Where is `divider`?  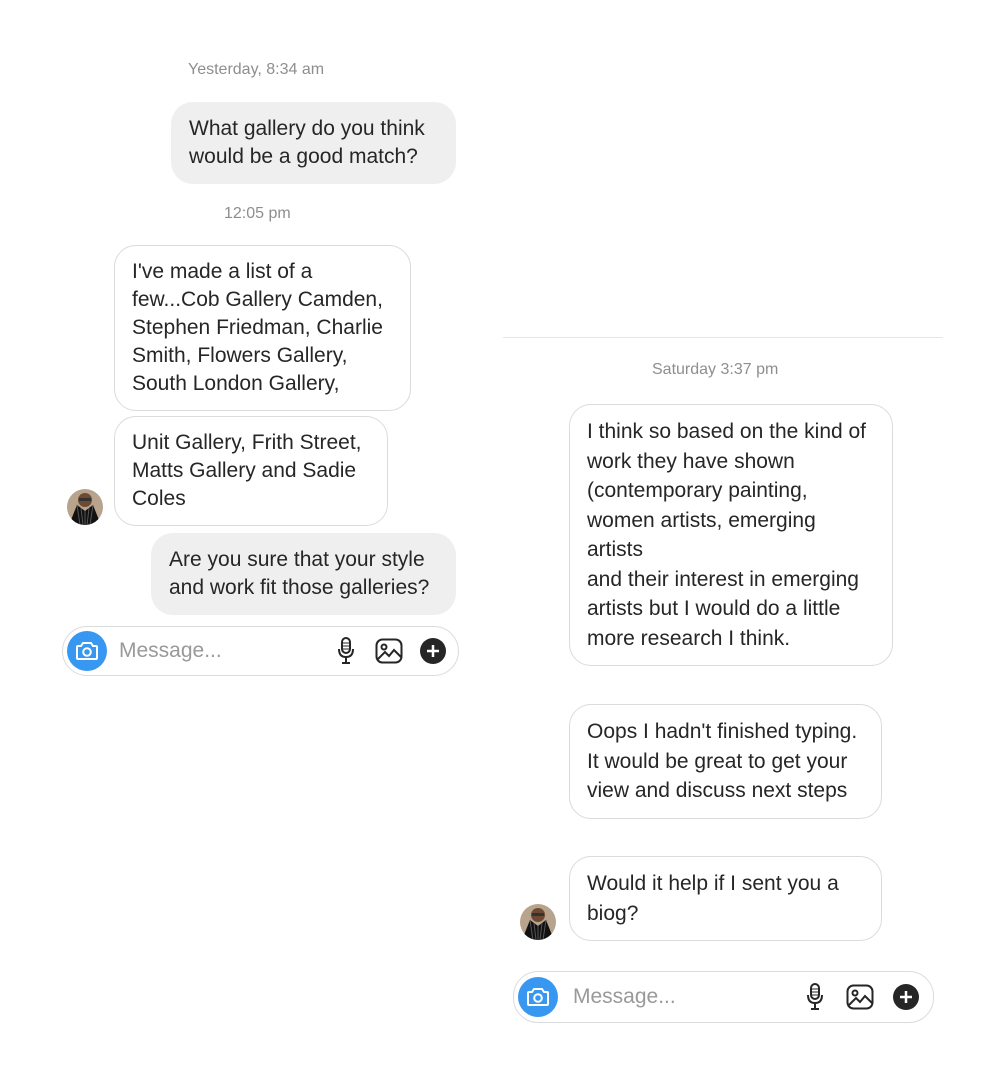
divider is located at coordinates (723, 337).